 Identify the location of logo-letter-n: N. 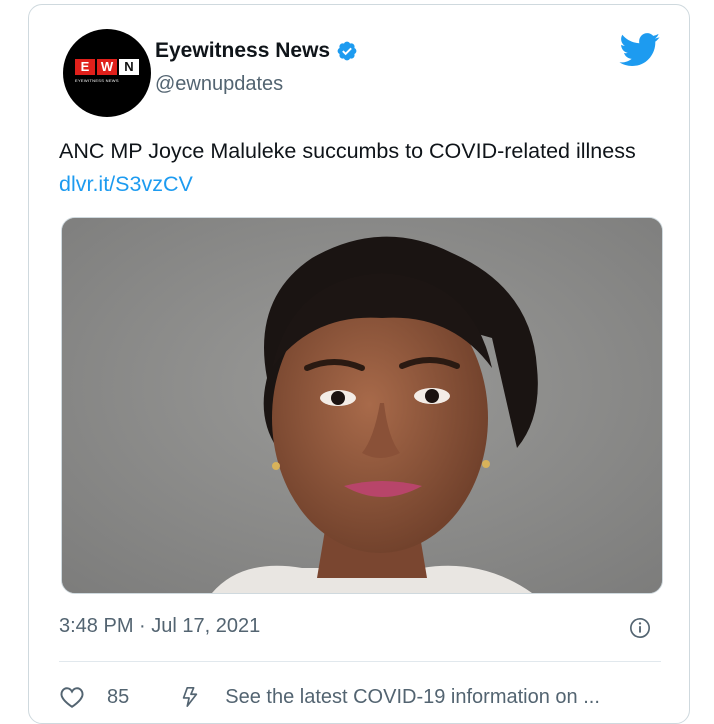
(129, 67).